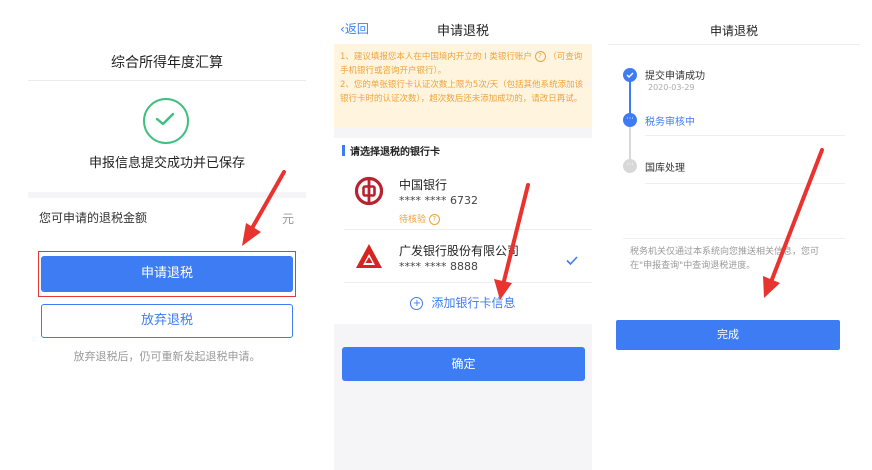 The height and width of the screenshot is (470, 872). What do you see at coordinates (630, 120) in the screenshot?
I see `step-active-icon: ···` at bounding box center [630, 120].